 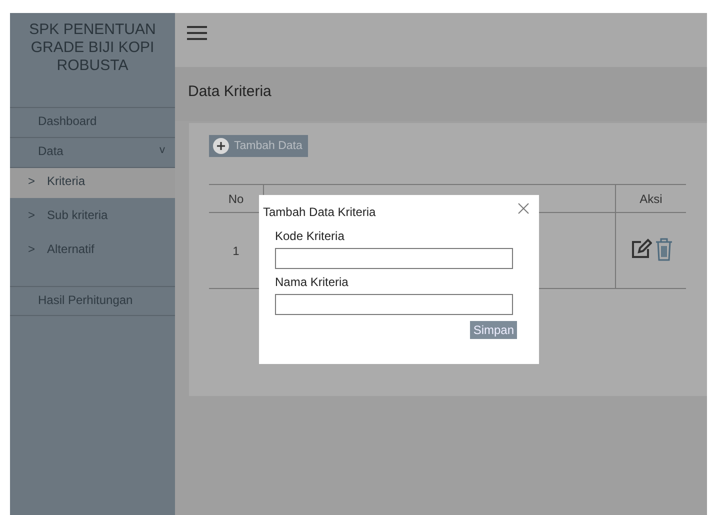 I want to click on sidebar-subitem: > Alternatif, so click(x=92, y=251).